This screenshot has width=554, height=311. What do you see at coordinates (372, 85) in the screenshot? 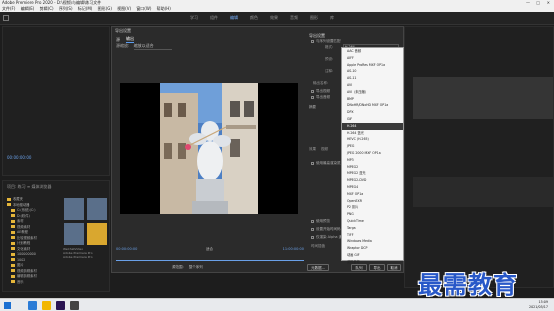
I see `format-option: AVI` at bounding box center [372, 85].